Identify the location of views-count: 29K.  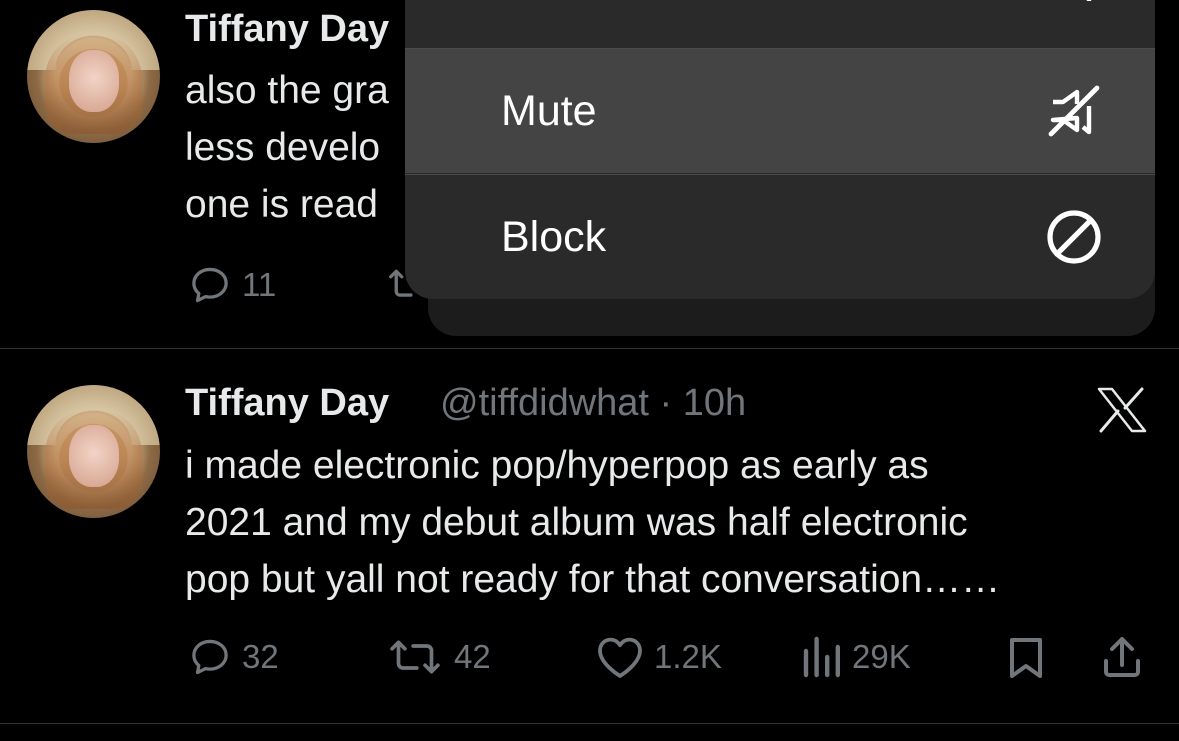
(881, 656).